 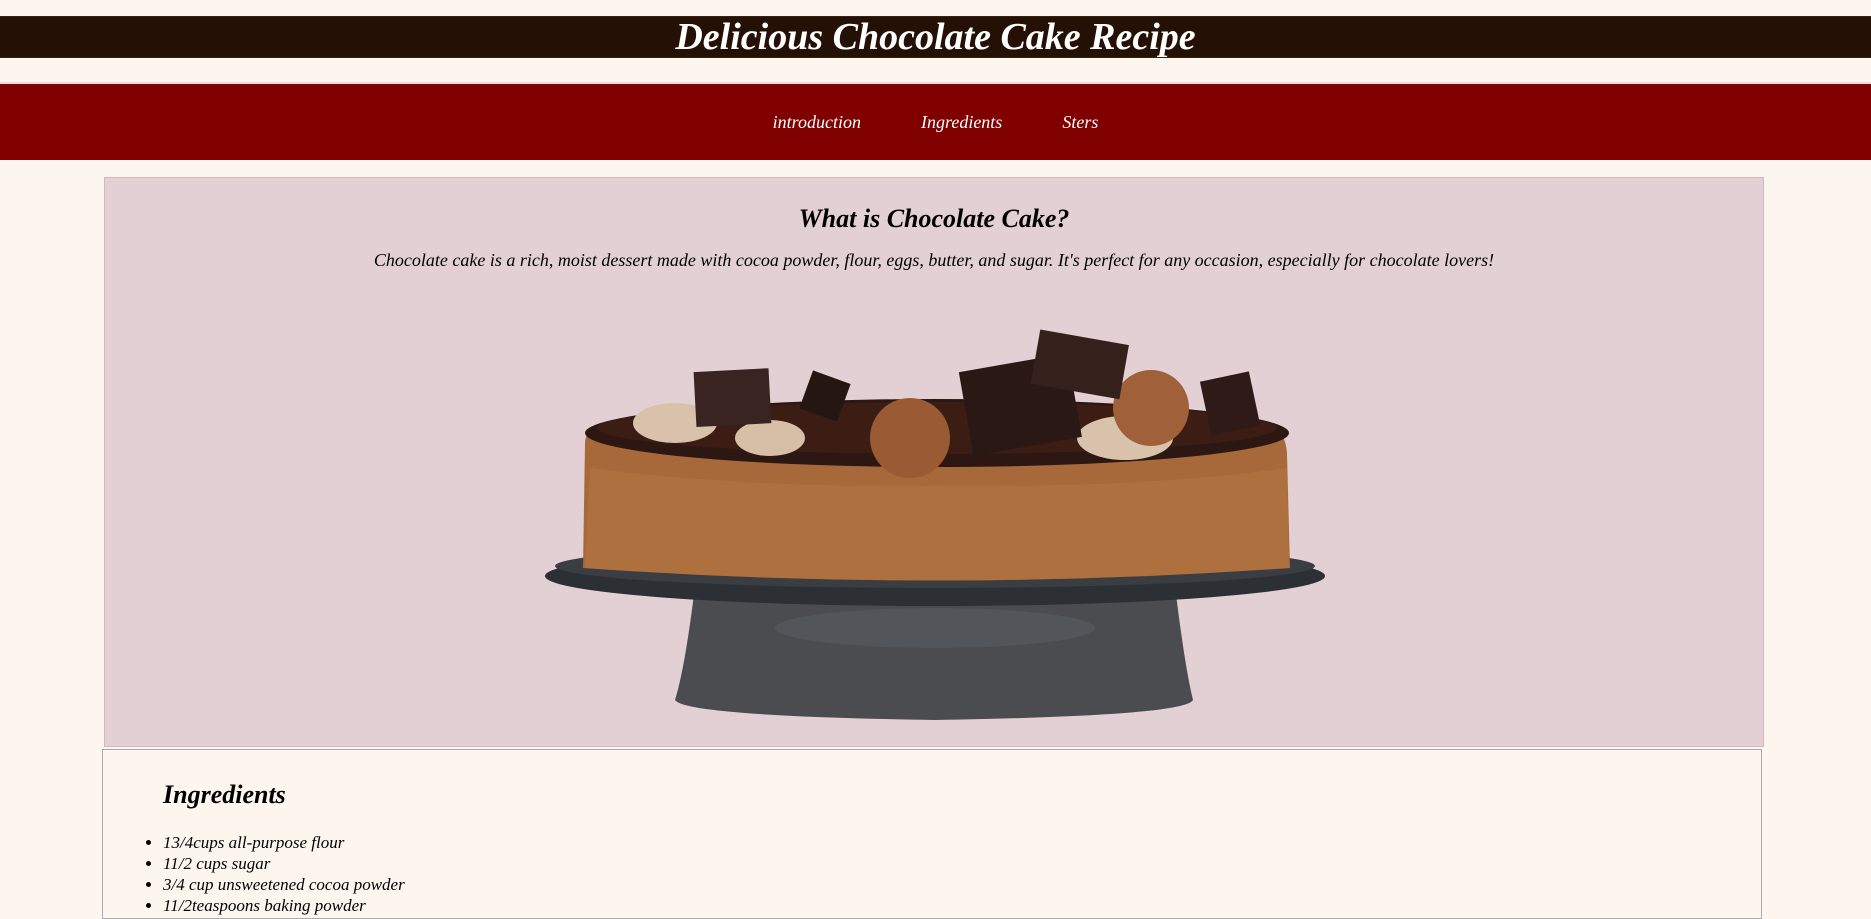 I want to click on nav-link-ingredients: Ingredients, so click(x=961, y=122).